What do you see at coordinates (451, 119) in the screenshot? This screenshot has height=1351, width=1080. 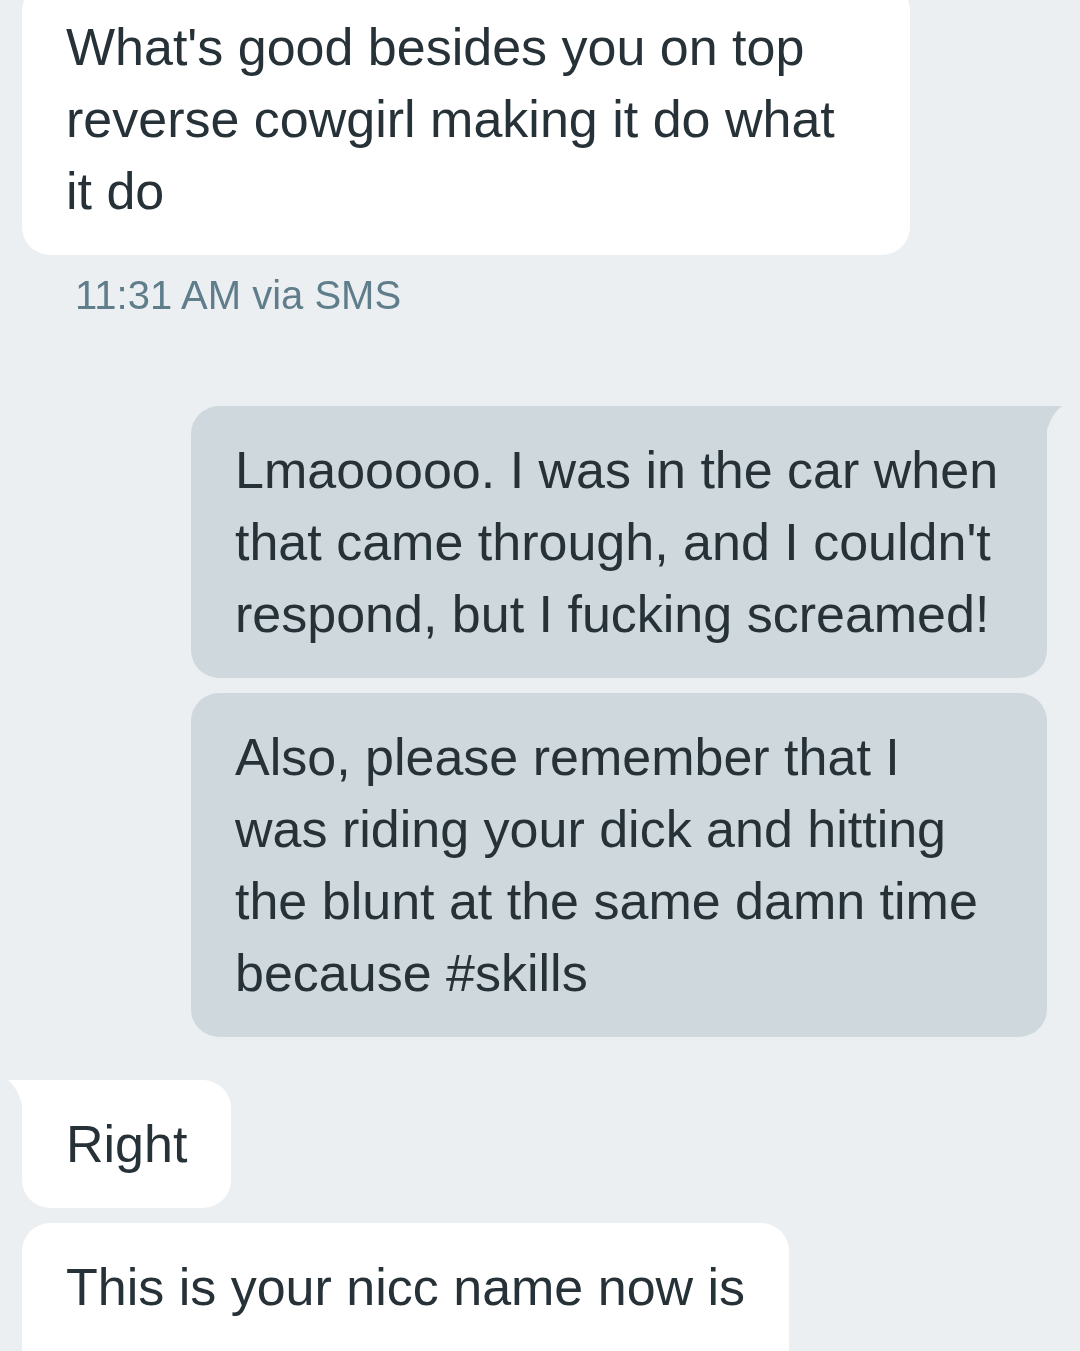 I see `message-text: What's good besides you on top reverse cowgirl making it do what it do` at bounding box center [451, 119].